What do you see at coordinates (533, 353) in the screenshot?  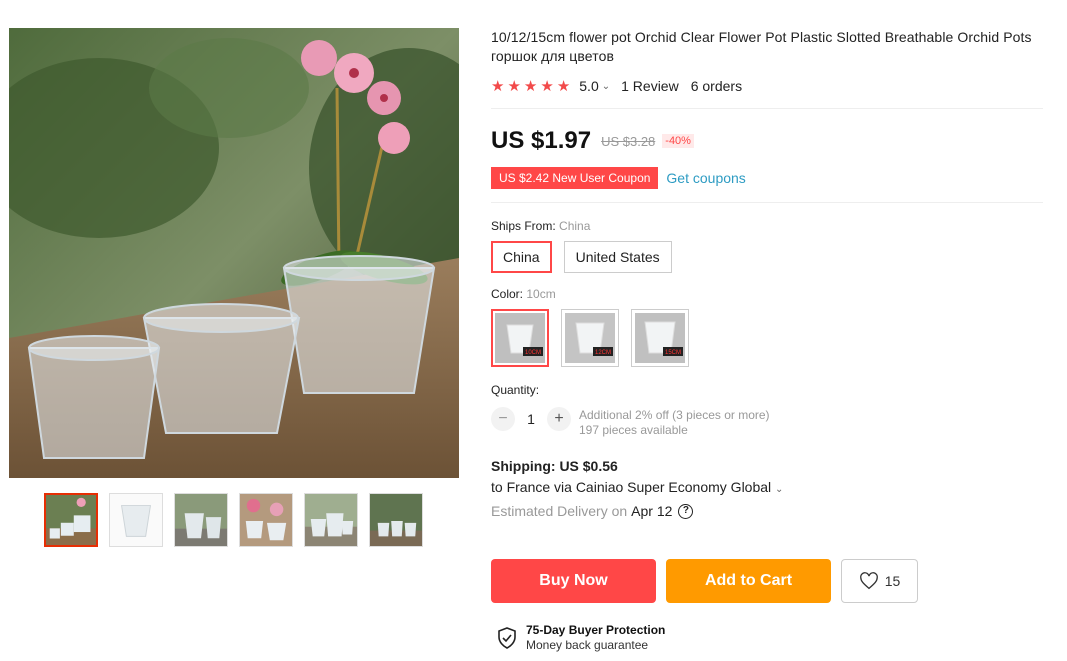 I see `swatch-label: 10CM` at bounding box center [533, 353].